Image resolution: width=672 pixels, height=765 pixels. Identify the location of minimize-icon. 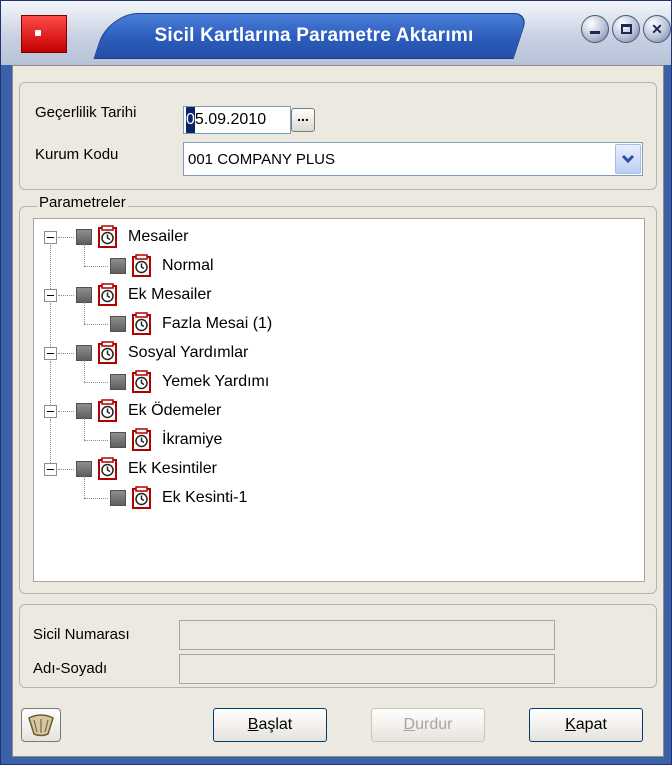
(595, 32).